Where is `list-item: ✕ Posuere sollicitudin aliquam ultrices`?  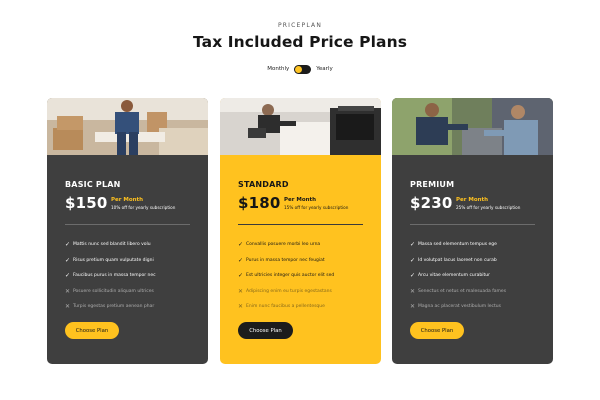 list-item: ✕ Posuere sollicitudin aliquam ultrices is located at coordinates (135, 292).